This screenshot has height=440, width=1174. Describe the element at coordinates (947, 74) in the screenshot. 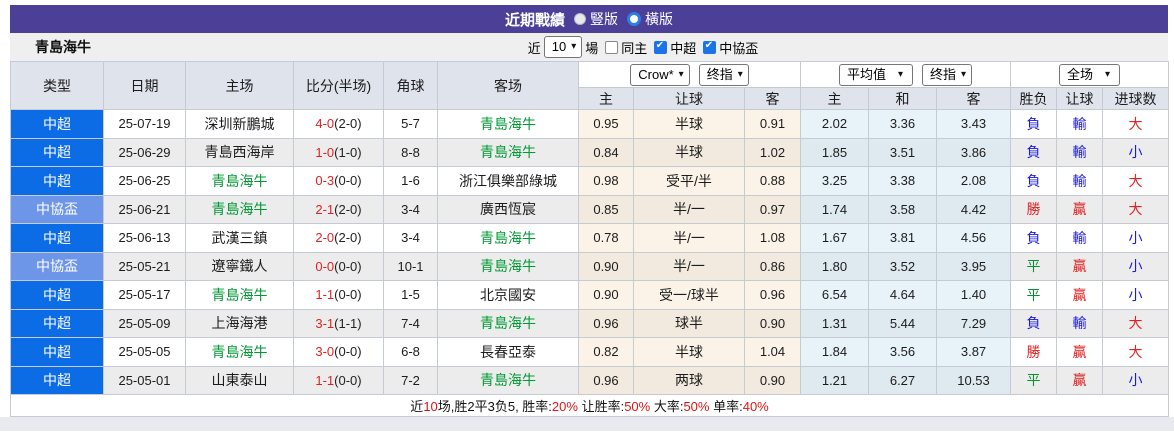

I see `average-stage-select: 终指 ▾` at that location.